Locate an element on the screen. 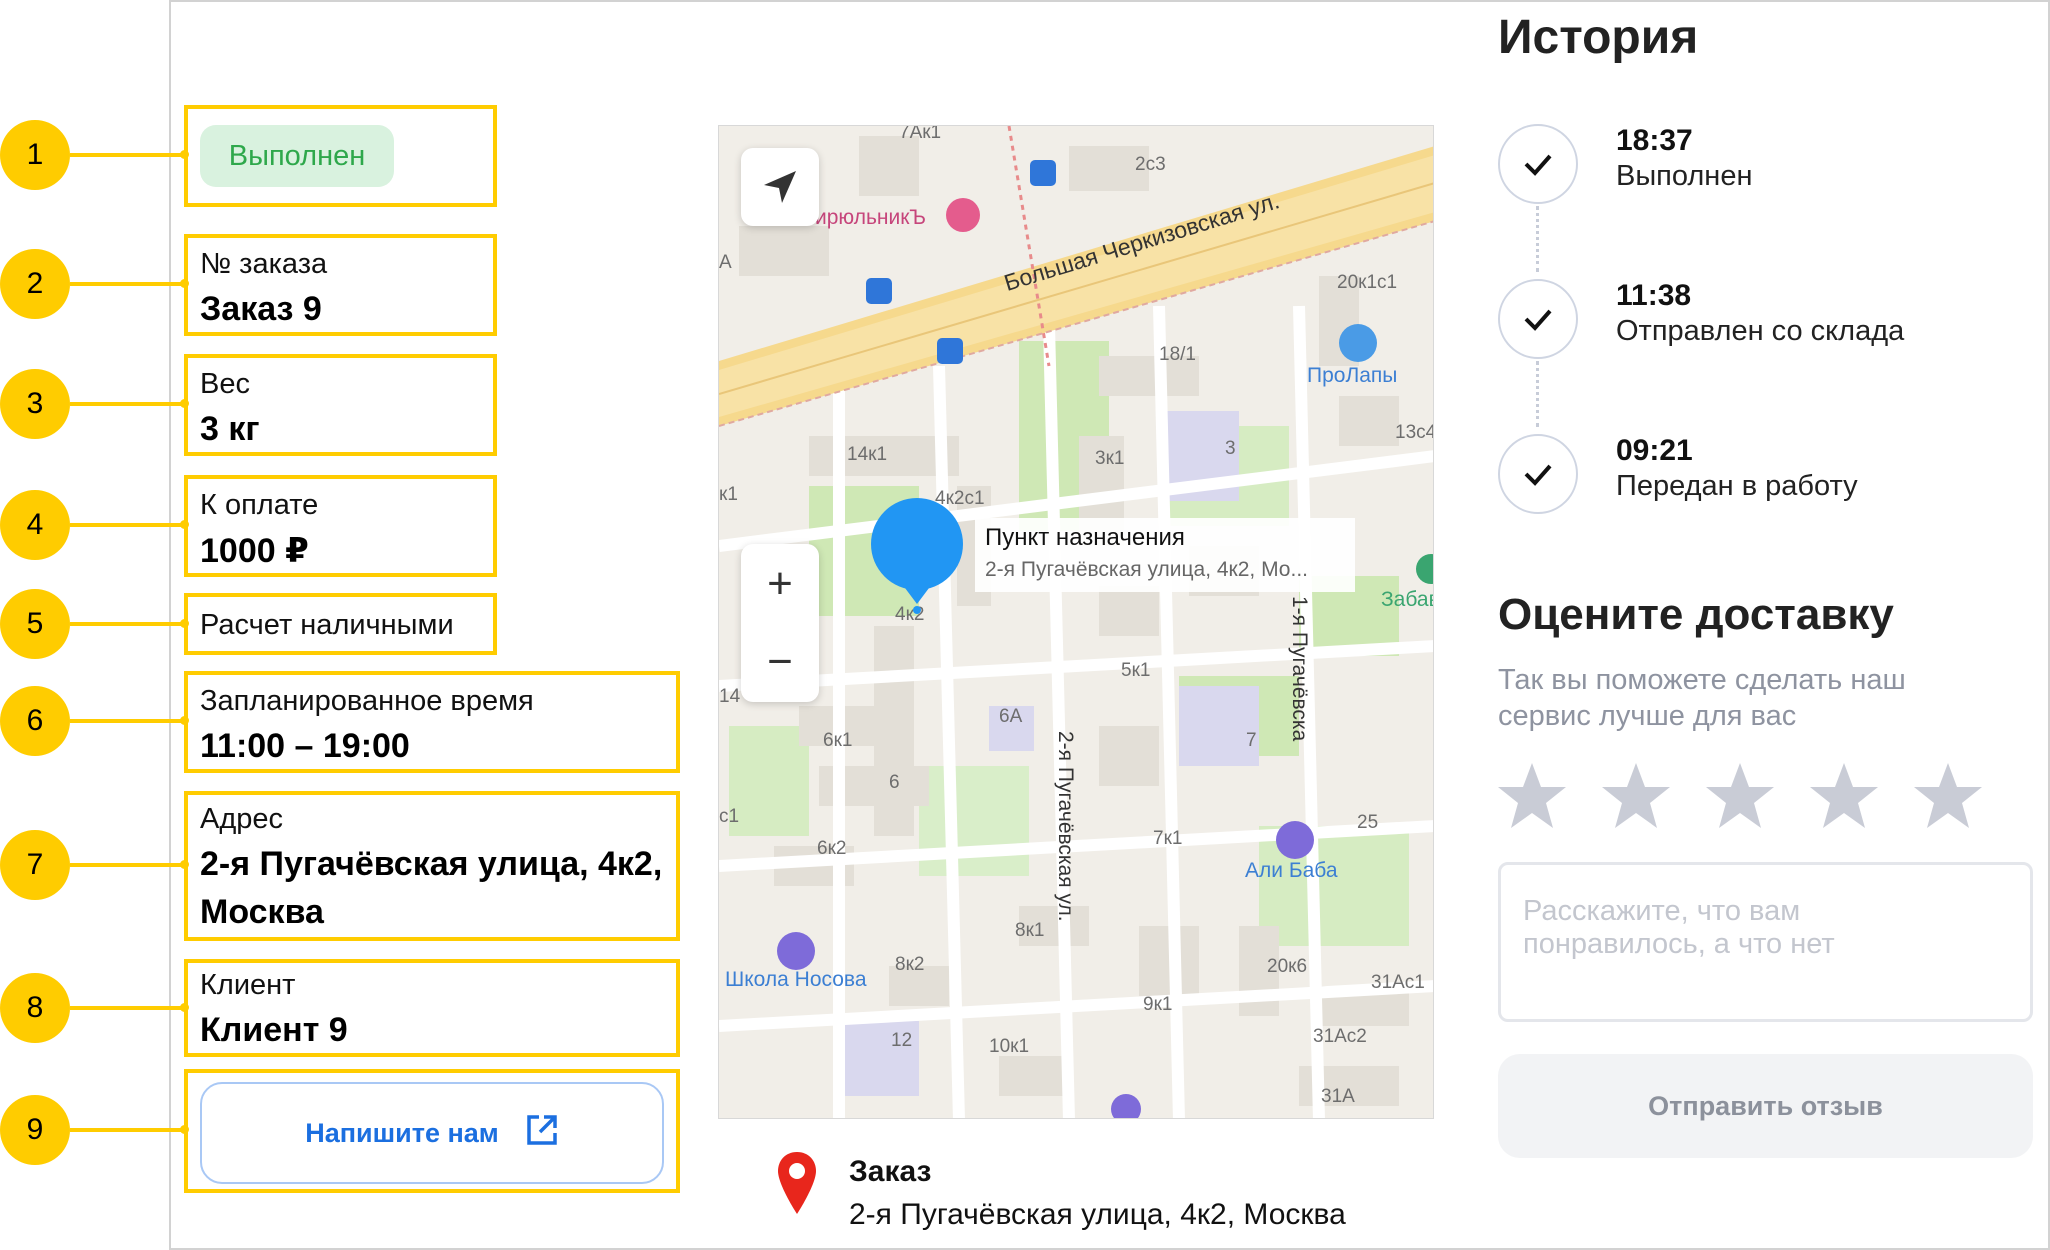 Image resolution: width=2050 pixels, height=1250 pixels. order-location-pin-icon is located at coordinates (797, 1183).